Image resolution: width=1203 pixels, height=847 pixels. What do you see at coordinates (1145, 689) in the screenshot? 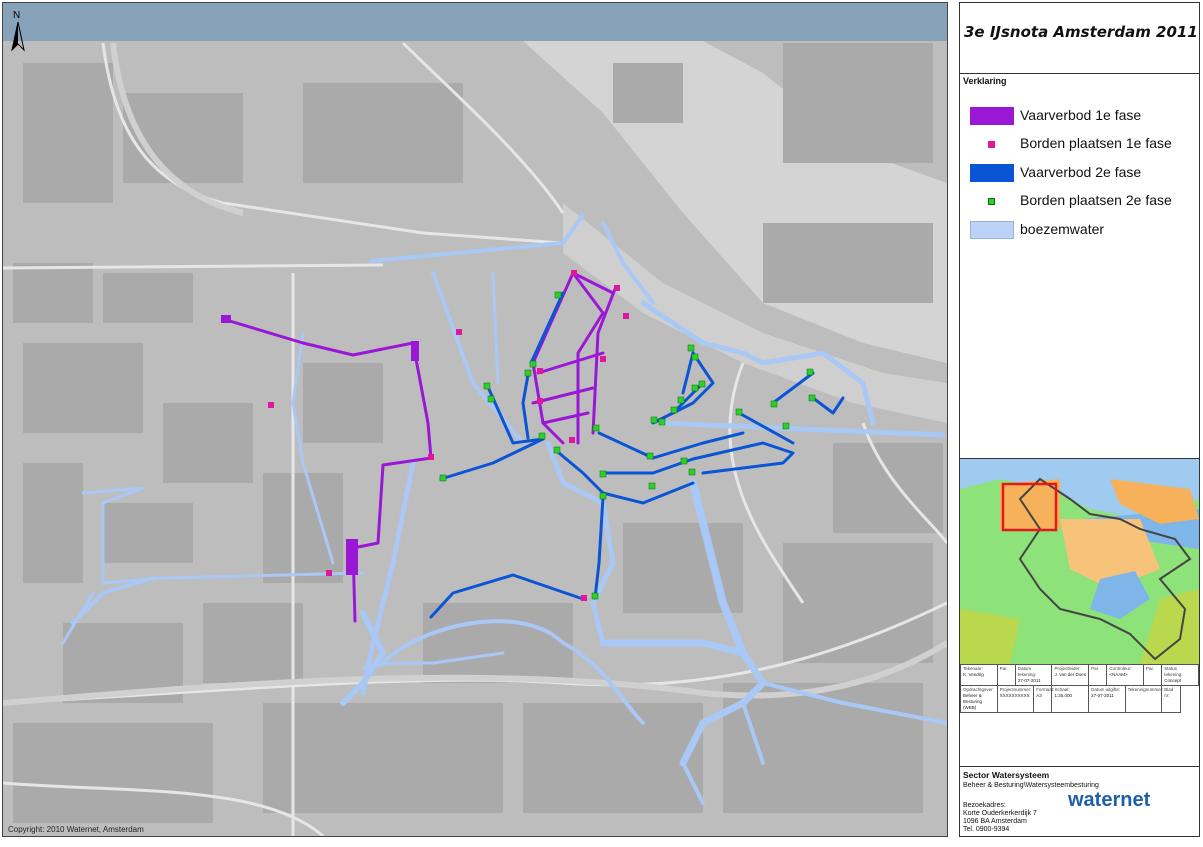
I see `meta-head: Tekeningnummer:` at bounding box center [1145, 689].